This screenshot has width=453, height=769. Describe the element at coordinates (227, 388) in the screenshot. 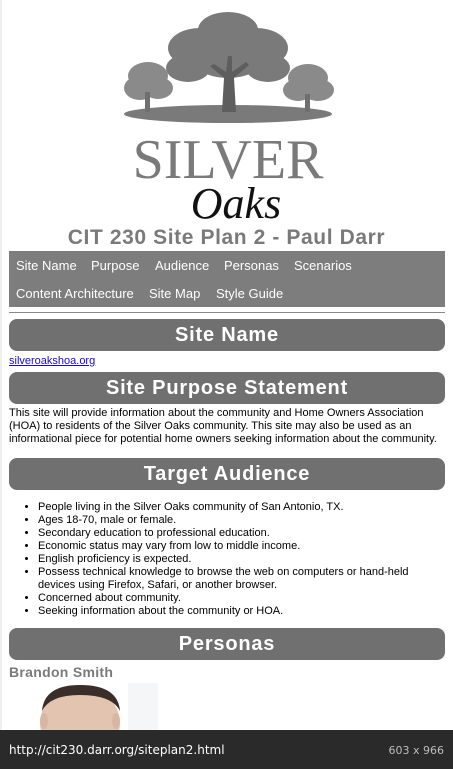

I see `heading-purpose: Site Purpose Statement` at that location.